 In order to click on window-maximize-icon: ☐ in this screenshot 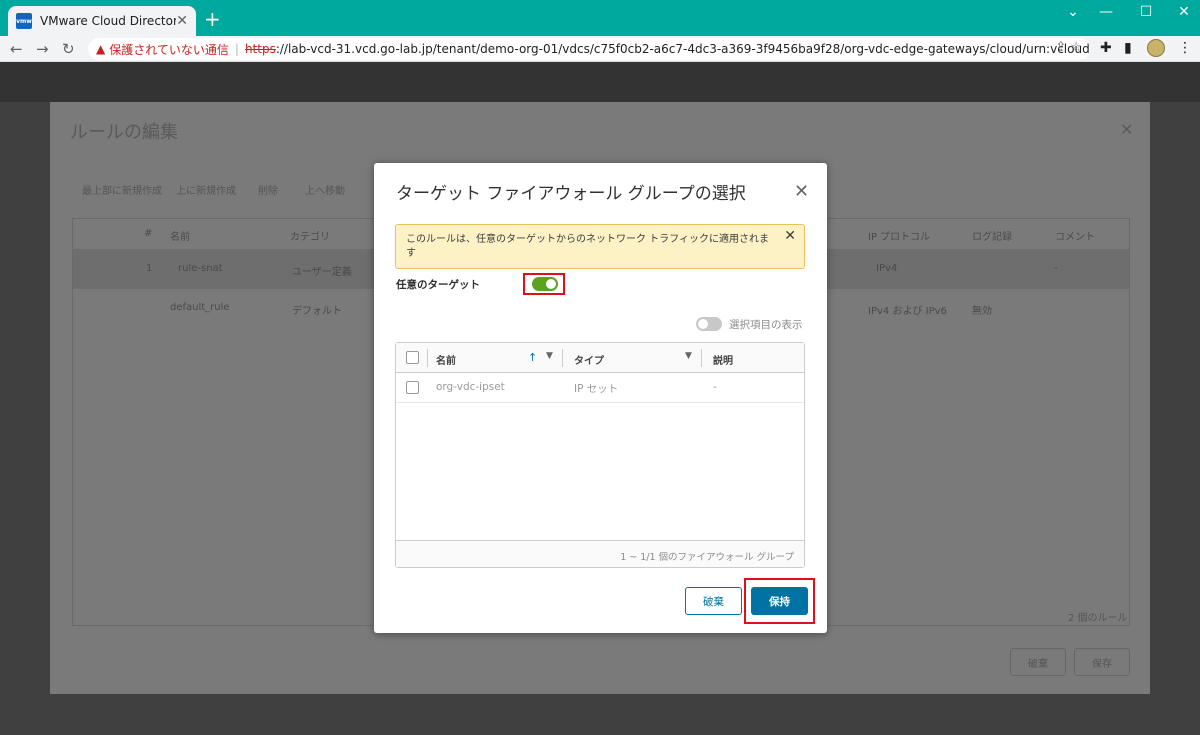, I will do `click(1146, 12)`.